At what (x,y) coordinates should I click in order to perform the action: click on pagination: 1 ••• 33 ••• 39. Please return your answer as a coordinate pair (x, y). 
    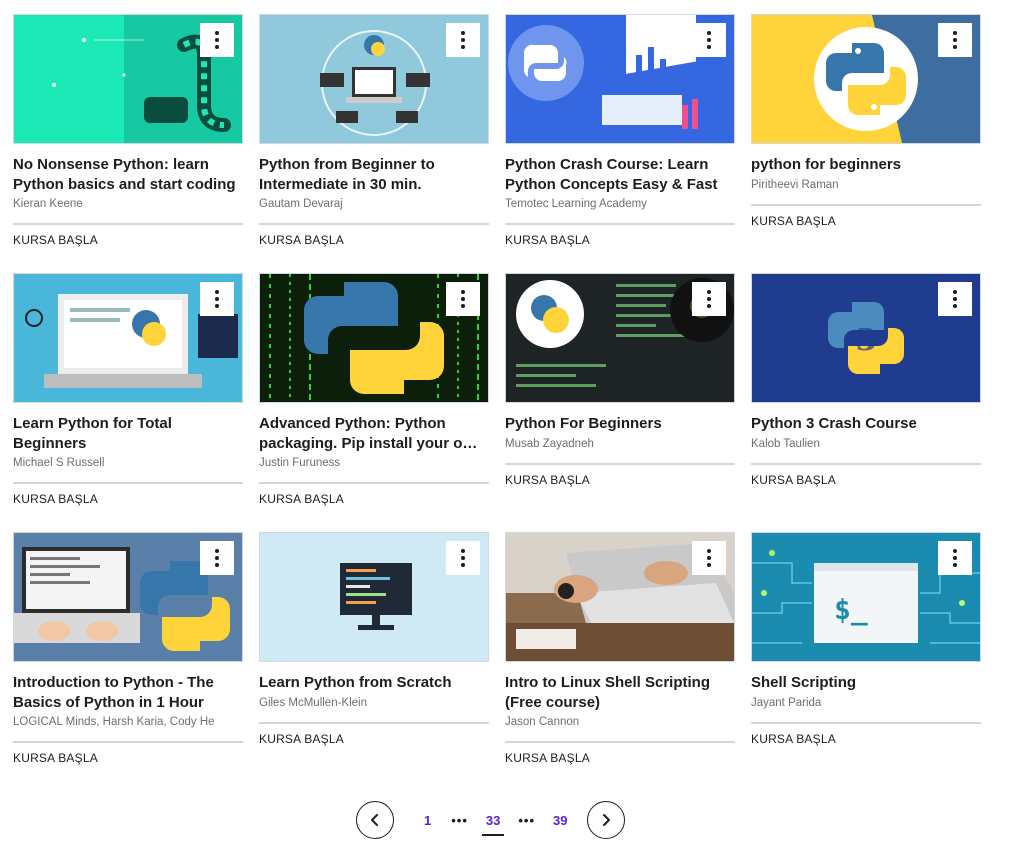
    Looking at the image, I should click on (491, 820).